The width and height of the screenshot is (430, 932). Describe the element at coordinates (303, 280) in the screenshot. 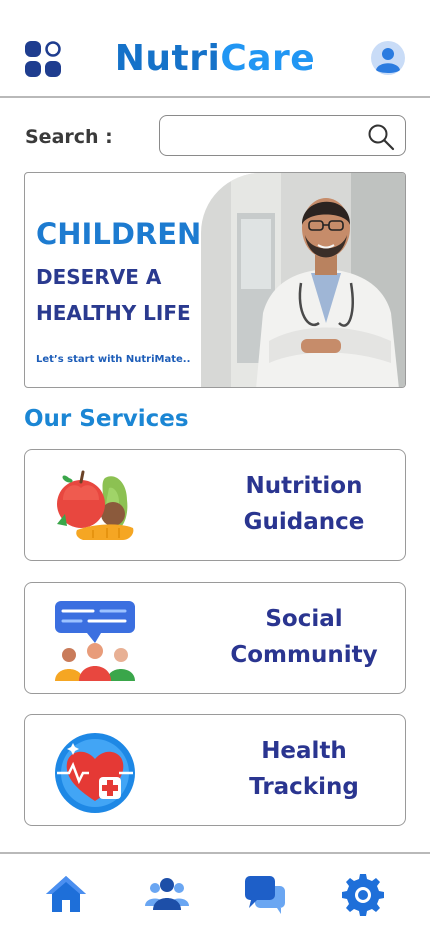

I see `doctor-photo` at that location.